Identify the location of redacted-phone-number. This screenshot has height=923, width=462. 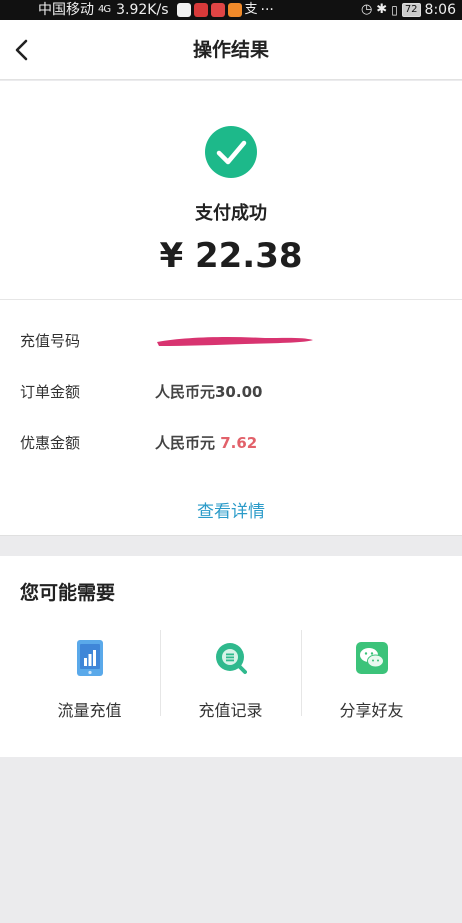
(235, 341).